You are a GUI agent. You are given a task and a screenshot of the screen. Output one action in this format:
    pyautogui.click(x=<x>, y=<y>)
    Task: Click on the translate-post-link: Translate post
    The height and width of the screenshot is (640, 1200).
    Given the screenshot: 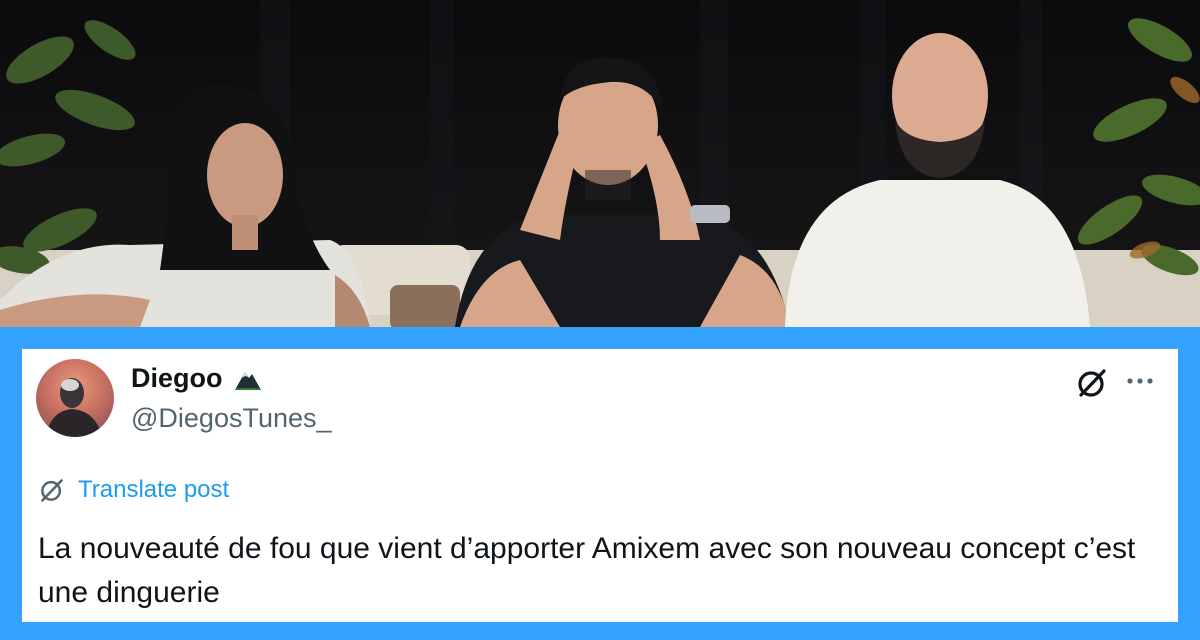 What is the action you would take?
    pyautogui.click(x=133, y=490)
    